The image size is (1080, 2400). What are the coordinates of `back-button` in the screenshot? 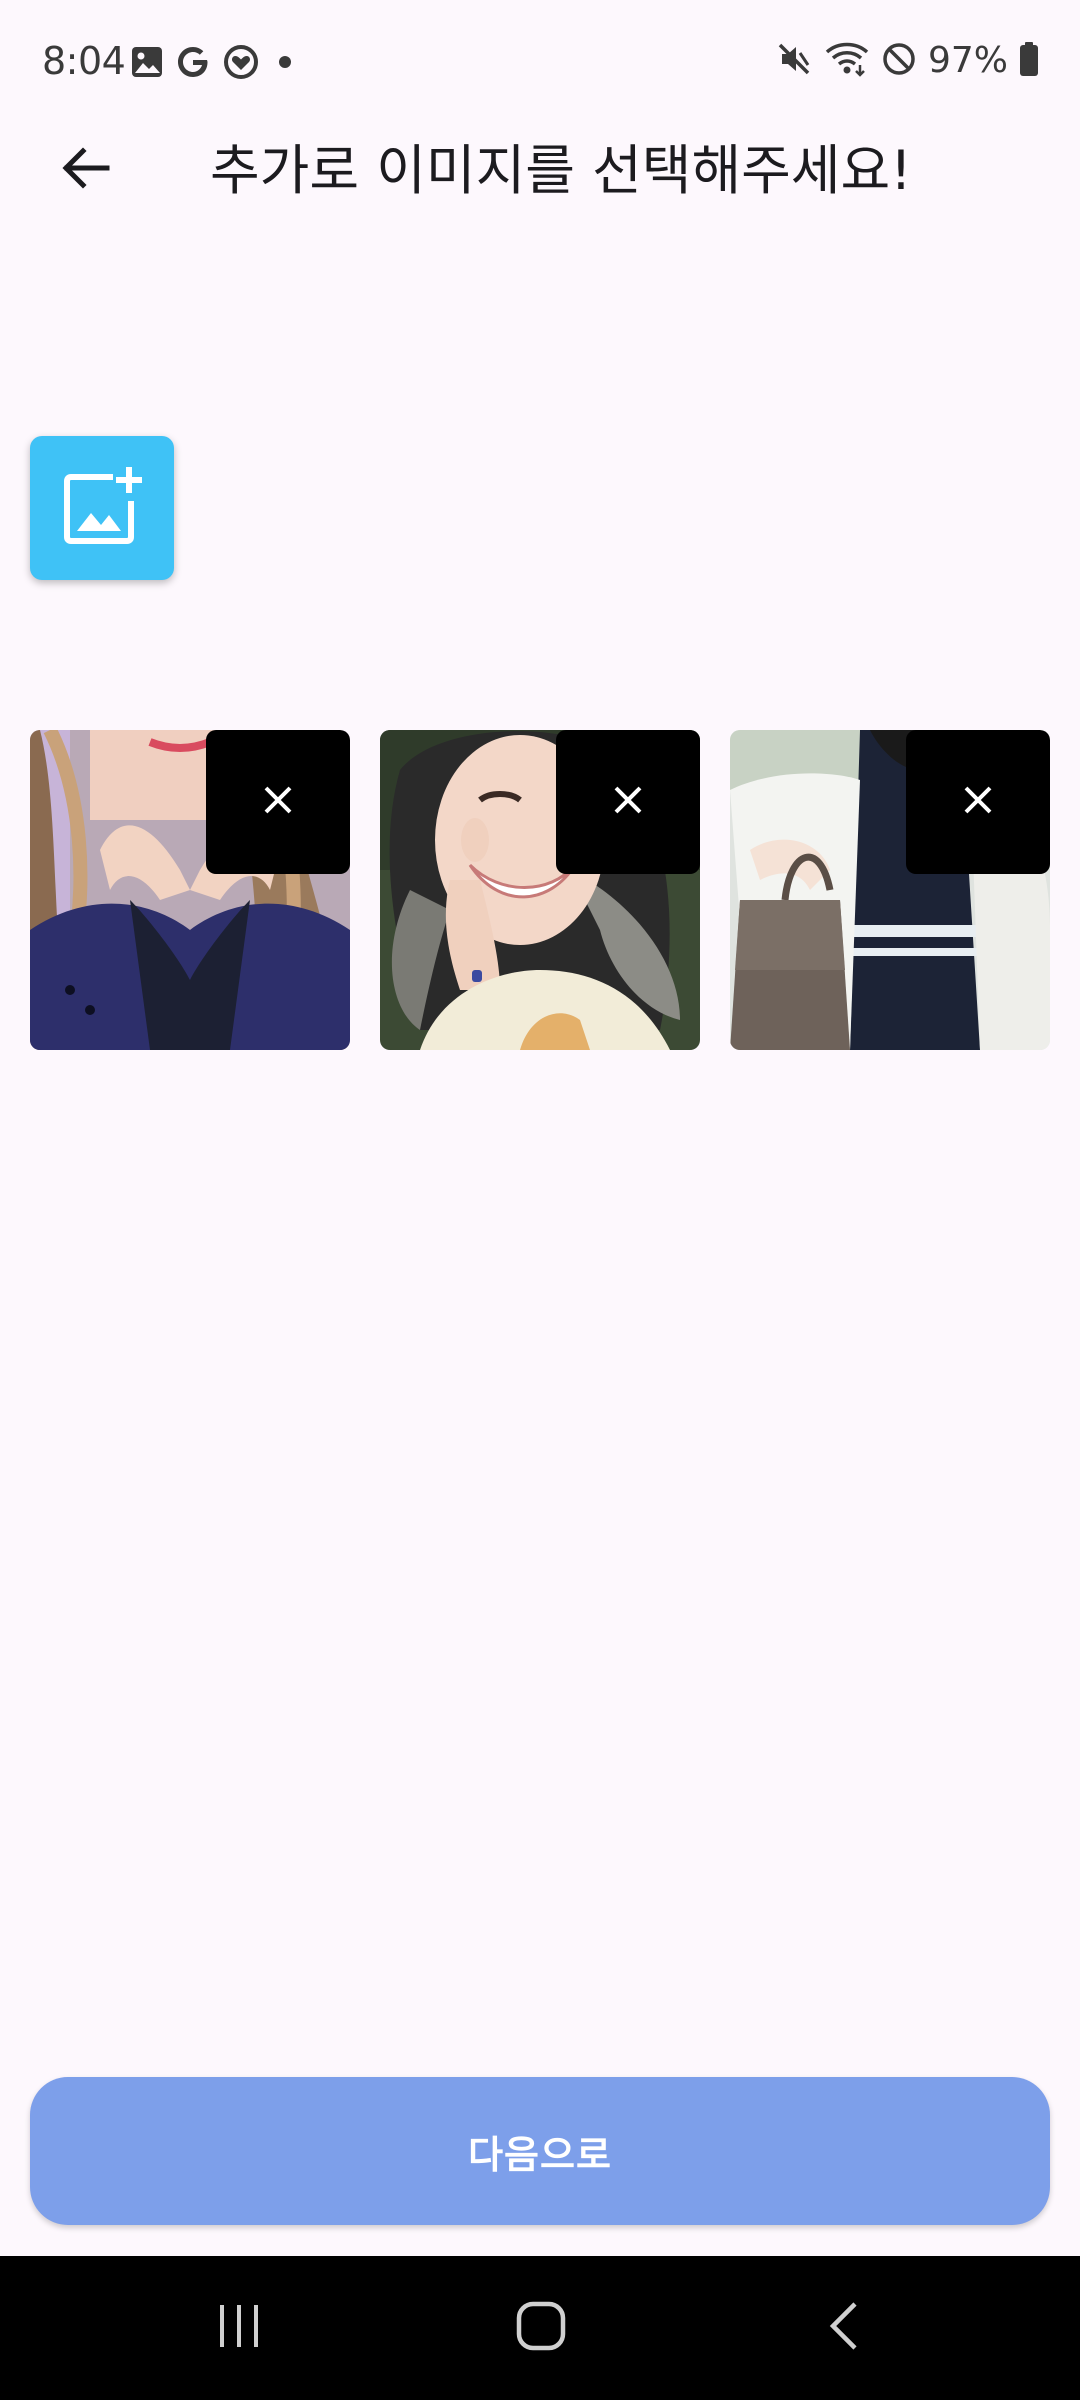 It's located at (85, 170).